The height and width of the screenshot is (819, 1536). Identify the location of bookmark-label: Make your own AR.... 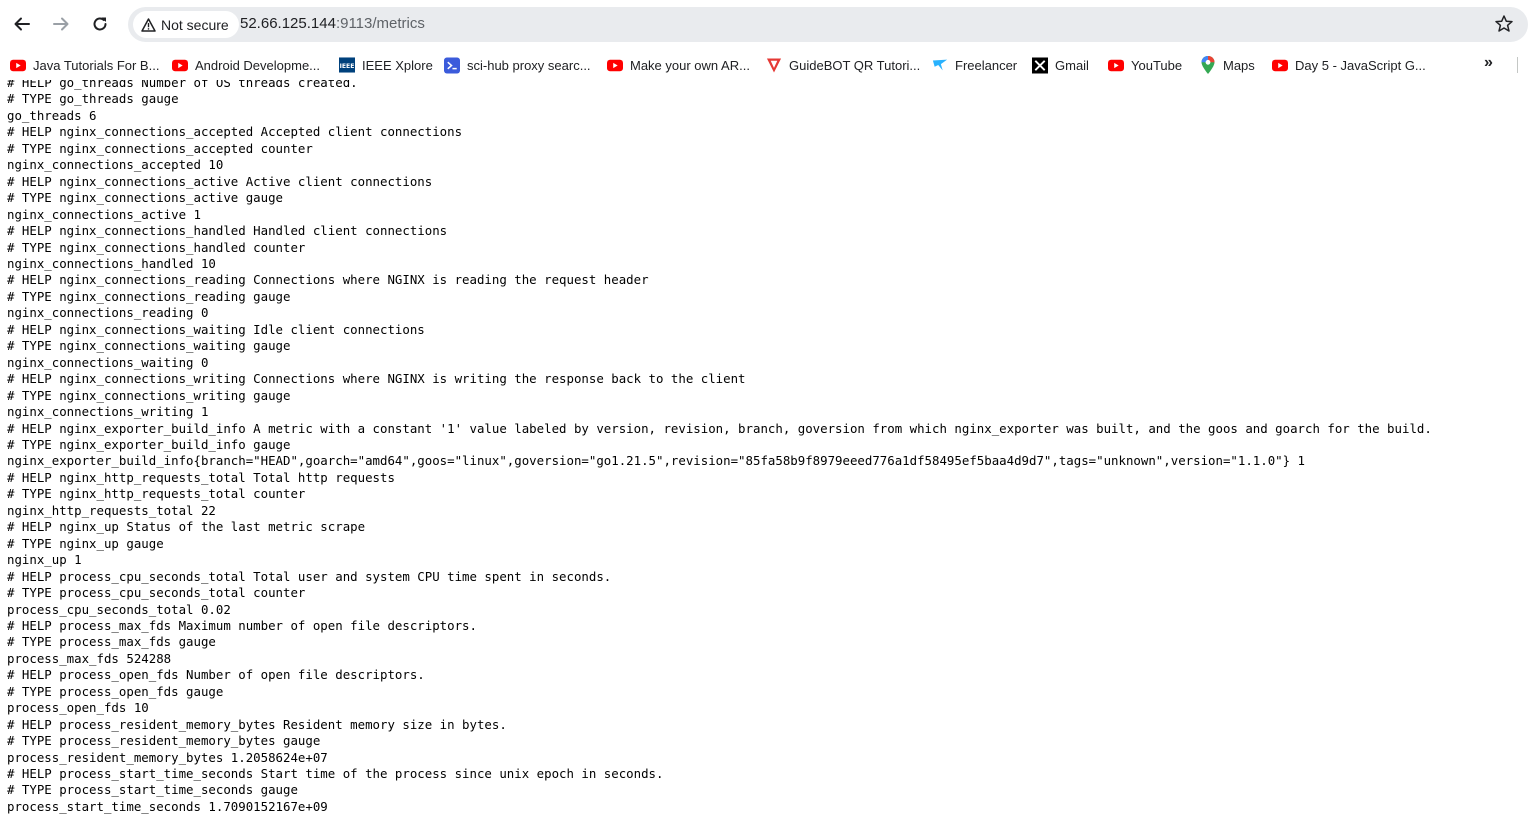
(690, 65).